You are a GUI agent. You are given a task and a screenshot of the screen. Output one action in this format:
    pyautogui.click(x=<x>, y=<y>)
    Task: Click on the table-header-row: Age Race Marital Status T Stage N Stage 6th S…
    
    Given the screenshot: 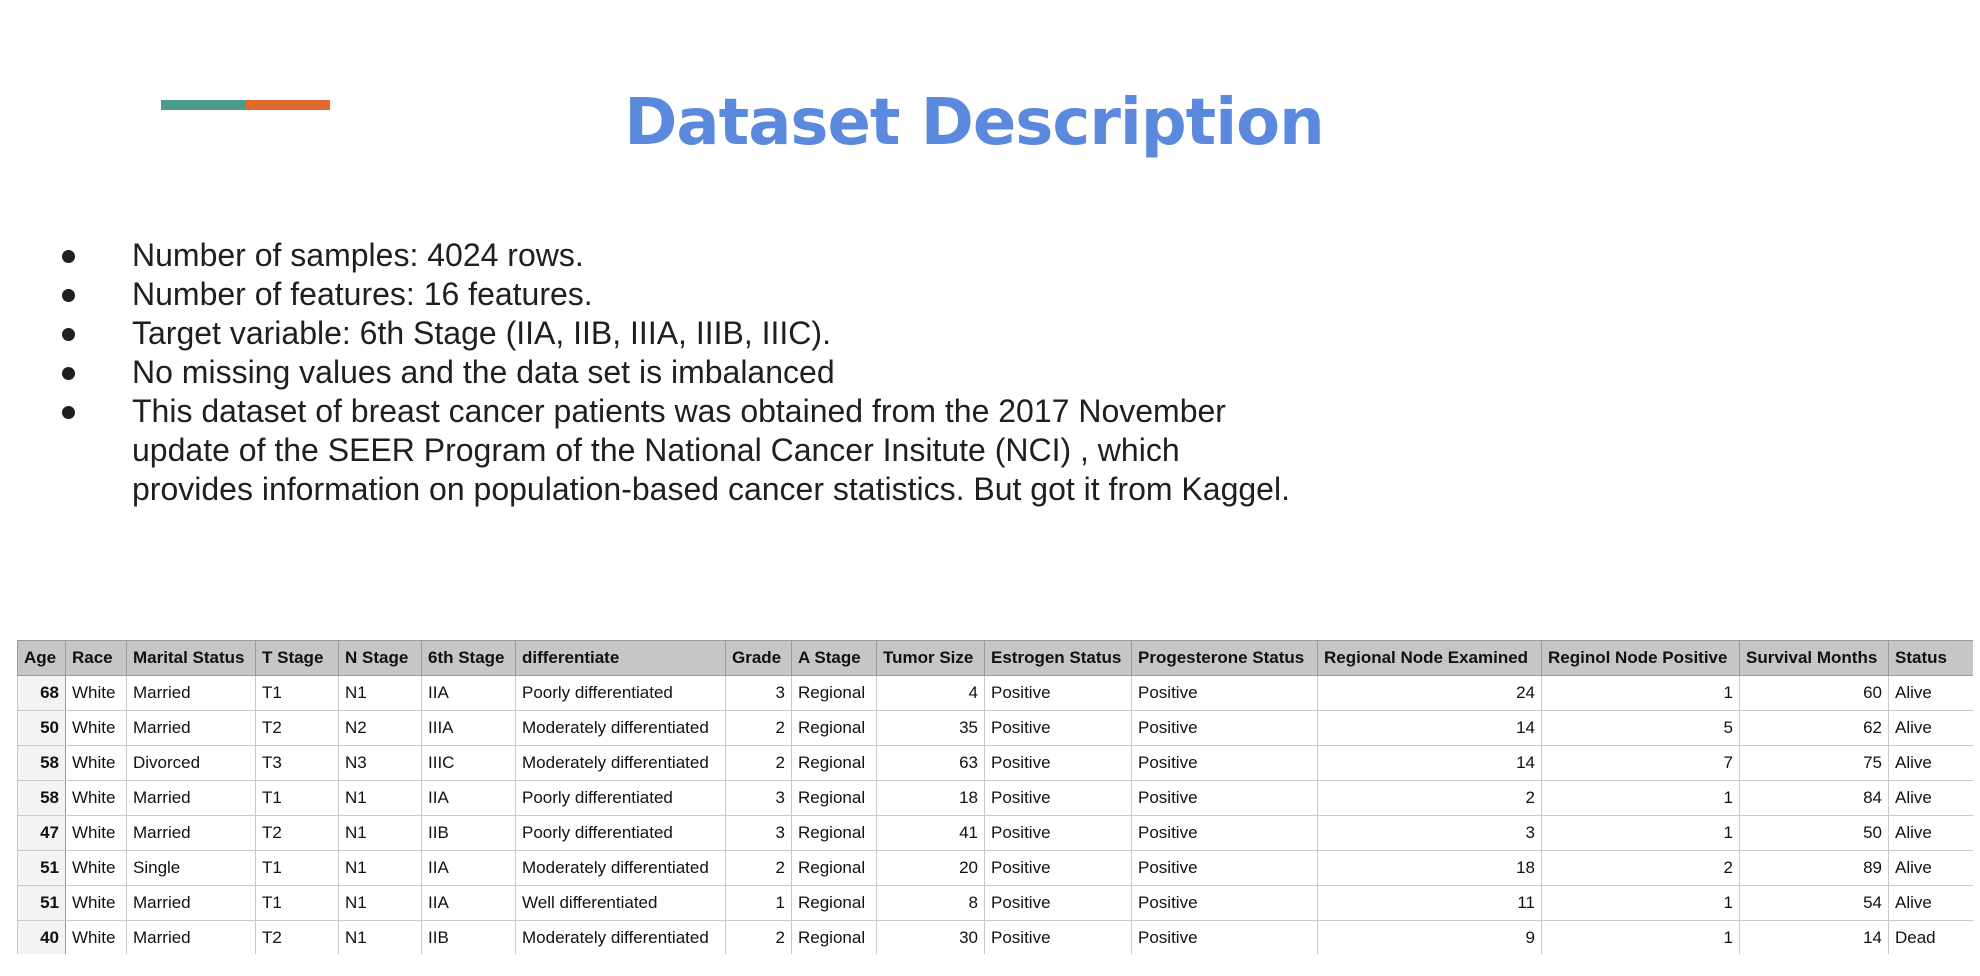 What is the action you would take?
    pyautogui.click(x=995, y=658)
    